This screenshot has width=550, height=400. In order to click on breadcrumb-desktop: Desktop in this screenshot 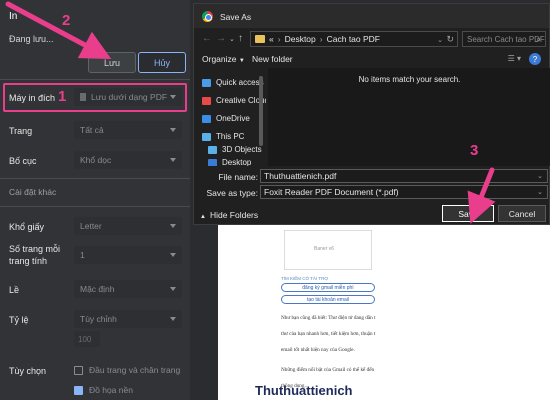, I will do `click(300, 39)`.